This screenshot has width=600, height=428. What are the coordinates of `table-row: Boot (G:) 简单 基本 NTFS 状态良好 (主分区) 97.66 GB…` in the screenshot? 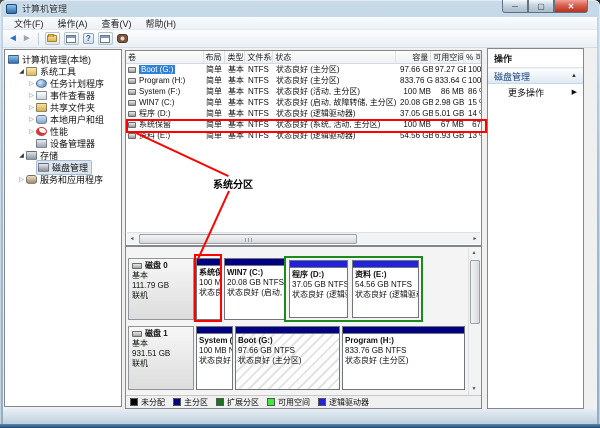 It's located at (303, 69).